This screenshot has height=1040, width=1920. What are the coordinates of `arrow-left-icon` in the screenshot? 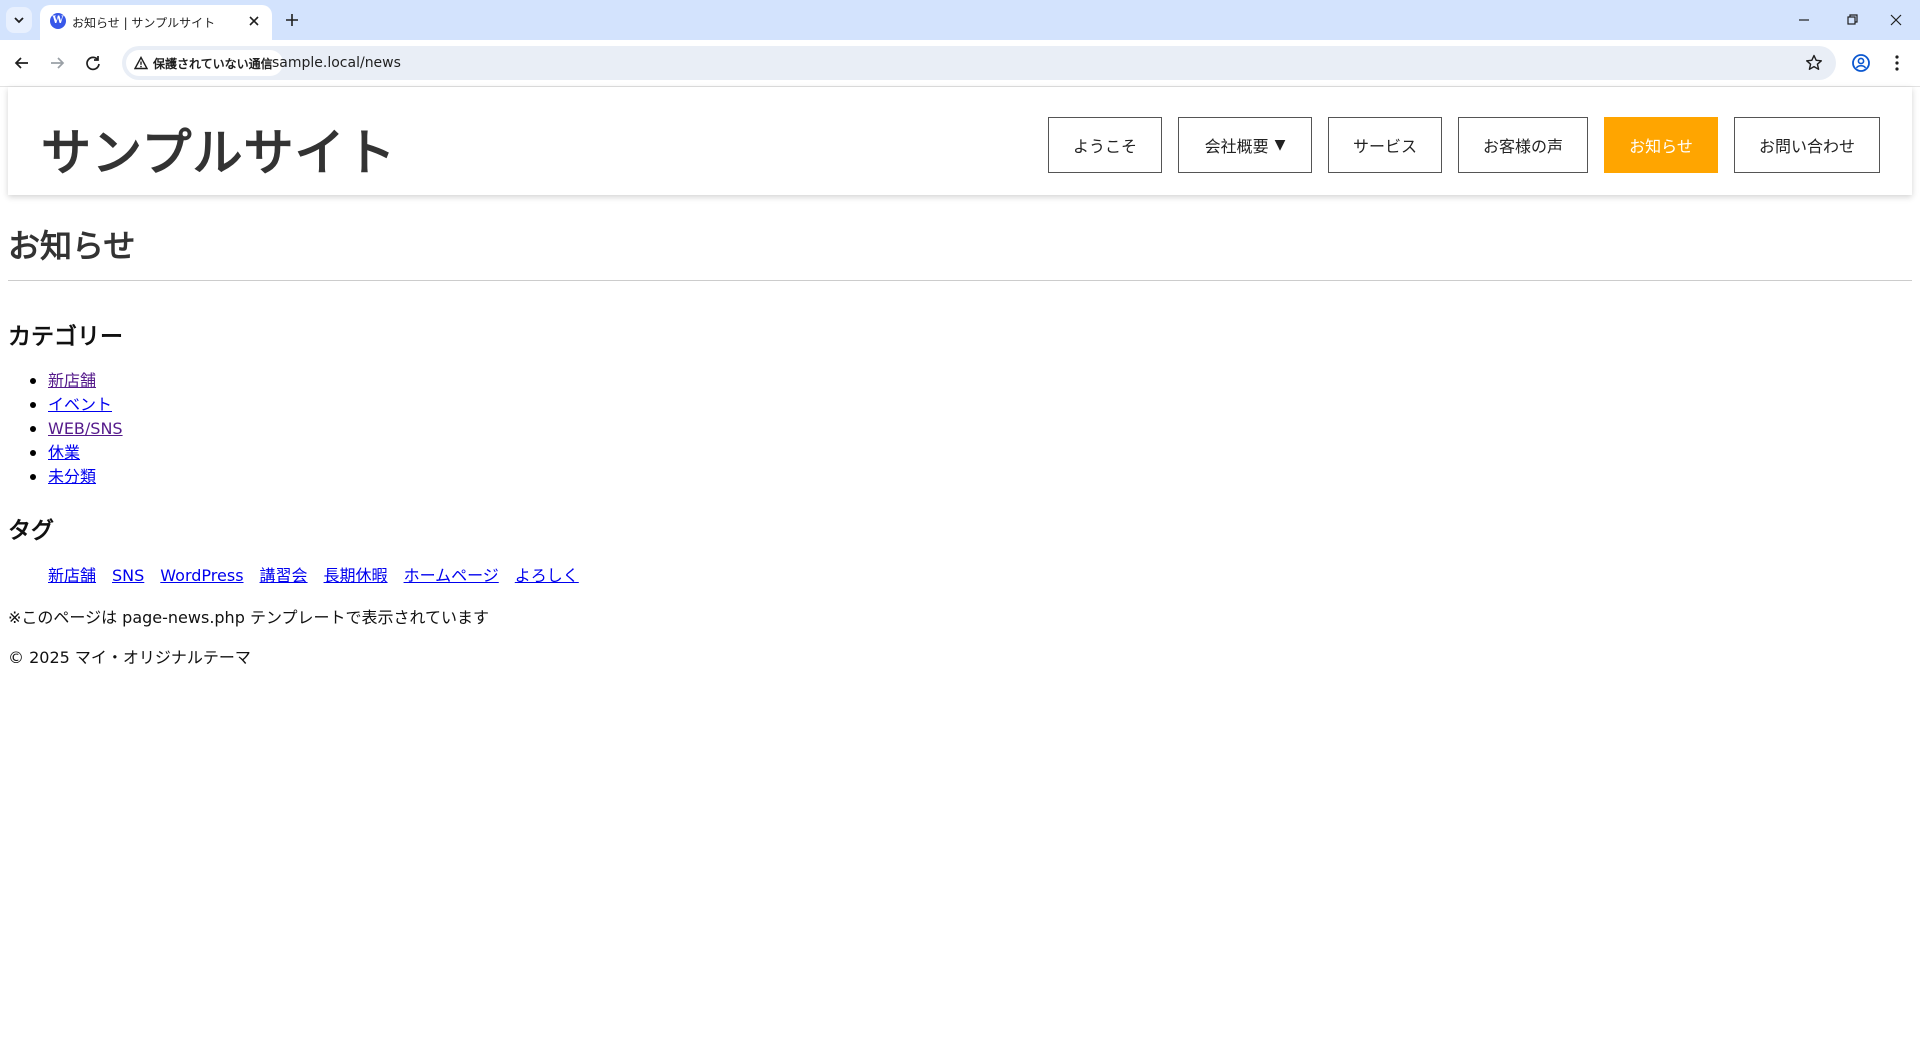 It's located at (22, 63).